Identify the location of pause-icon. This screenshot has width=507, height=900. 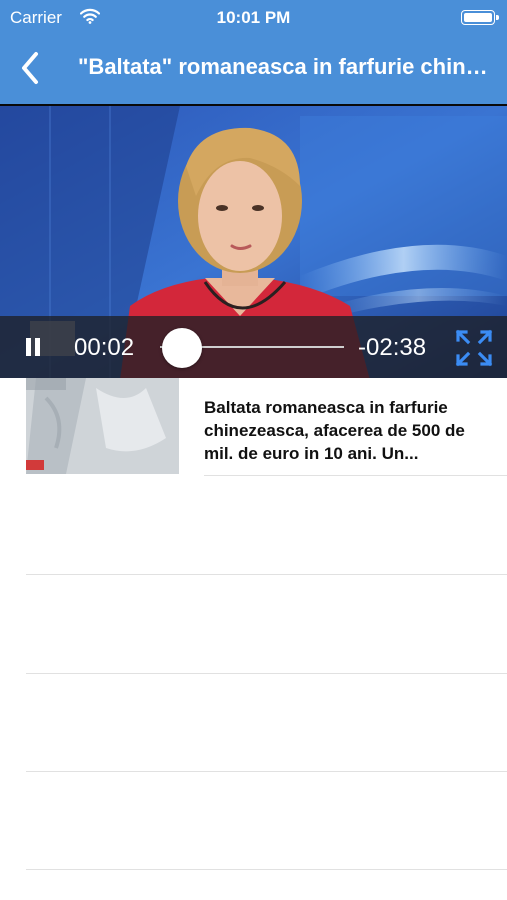
(28, 347).